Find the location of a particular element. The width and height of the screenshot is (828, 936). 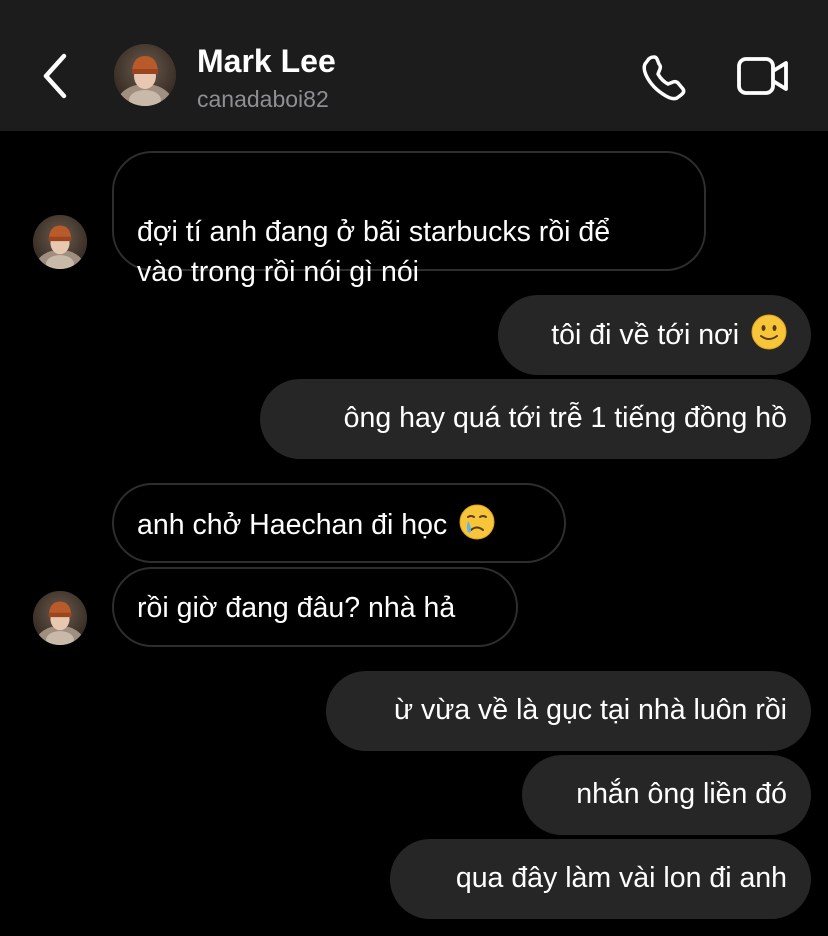

message-text: nhắn ông liền đó is located at coordinates (681, 794).